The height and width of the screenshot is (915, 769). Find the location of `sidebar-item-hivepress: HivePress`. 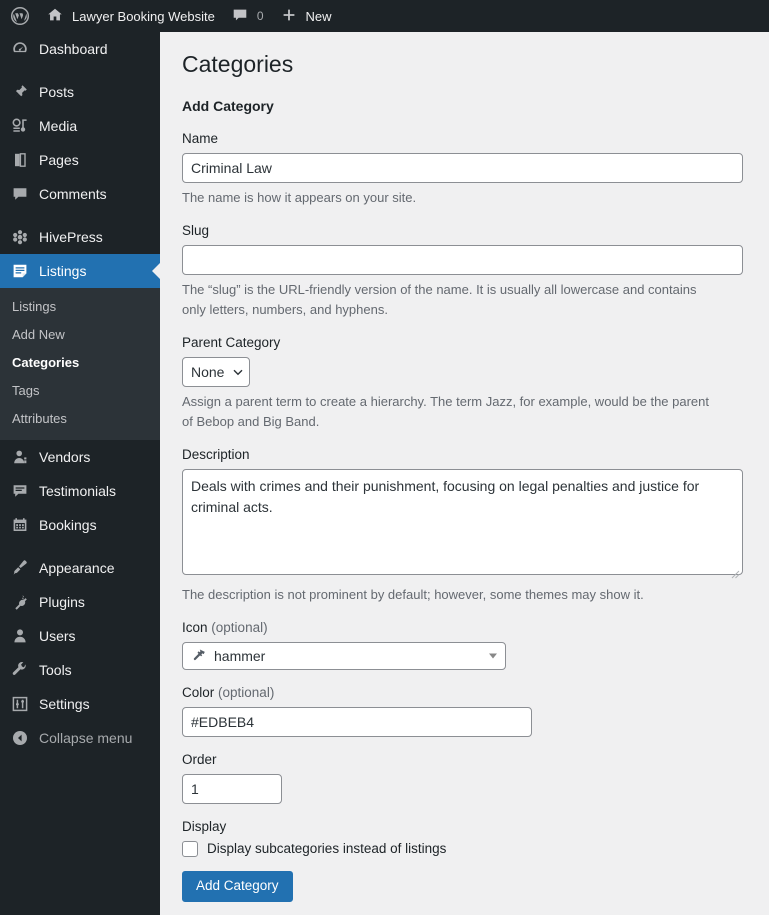

sidebar-item-hivepress: HivePress is located at coordinates (80, 237).